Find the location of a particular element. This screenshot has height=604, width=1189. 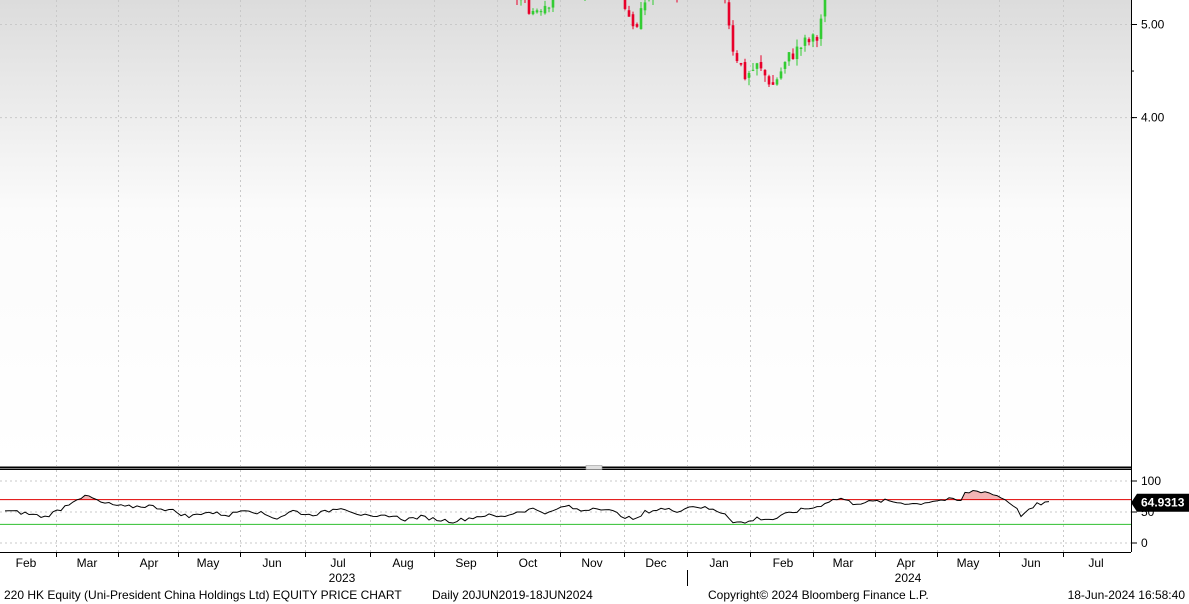

footer-copyright: Copyright© 2024 Bloomberg Finance L.P. is located at coordinates (818, 595).